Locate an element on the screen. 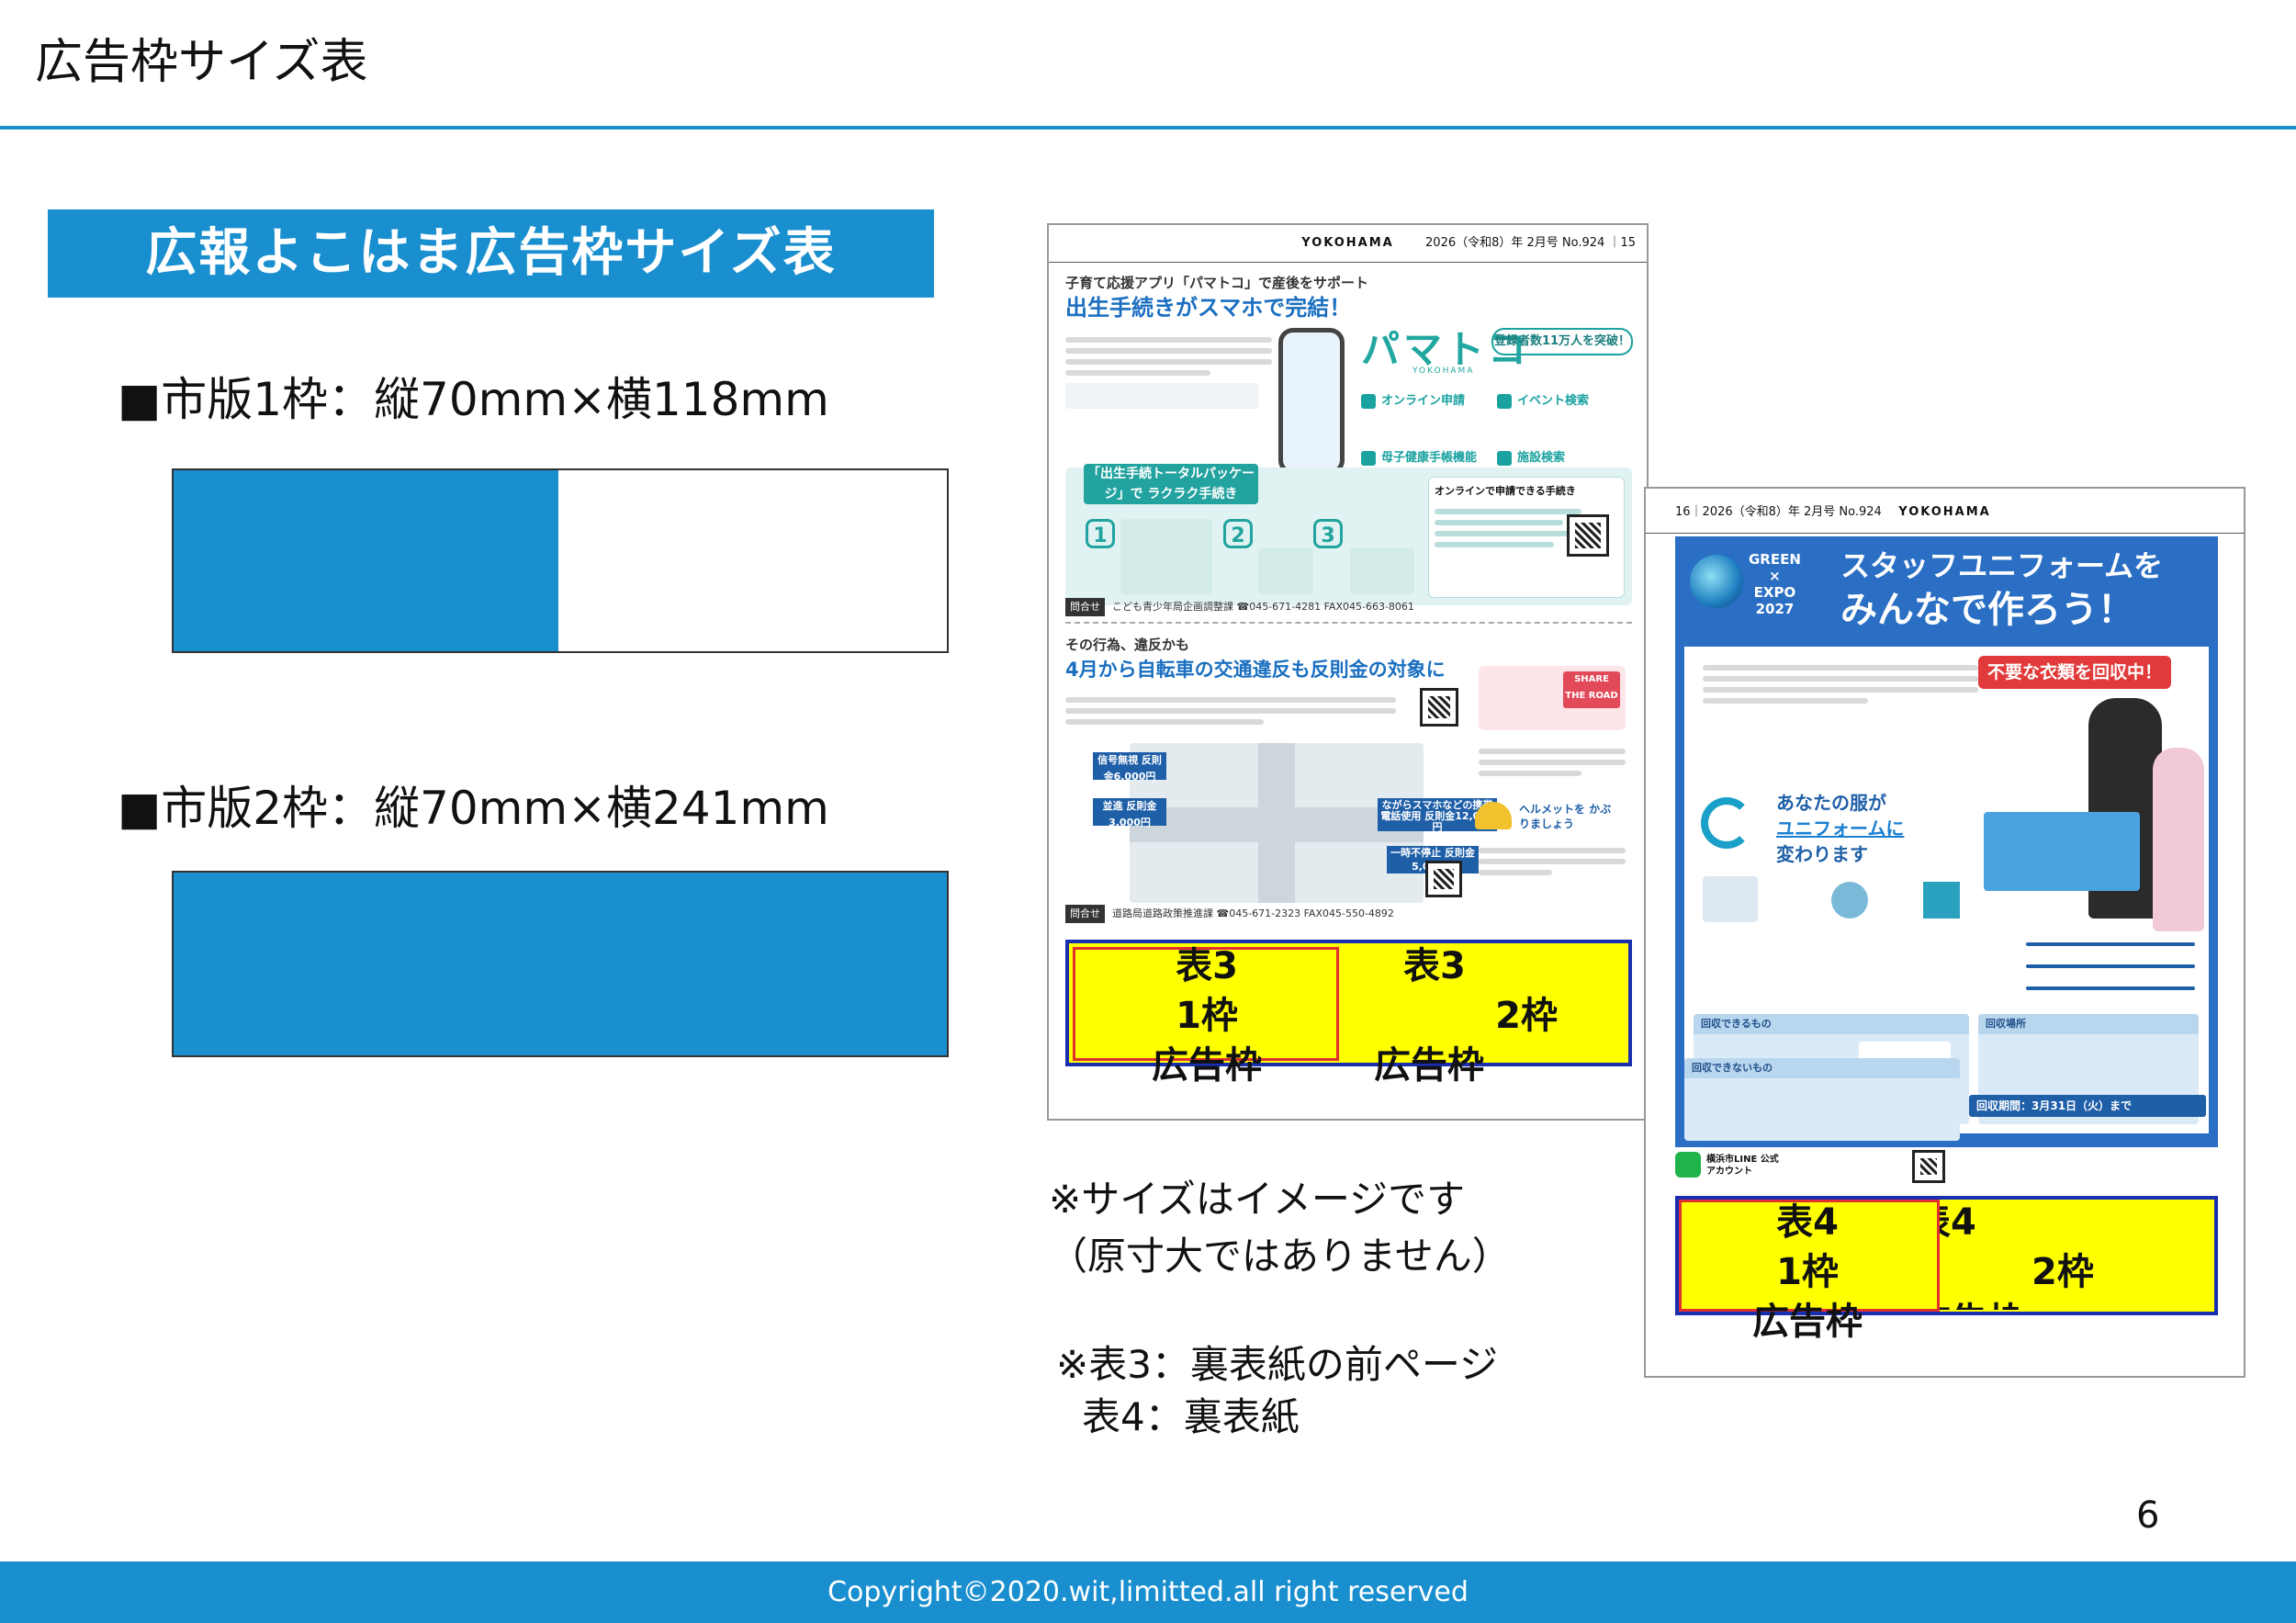  mag1-feature-2: イベント検索 is located at coordinates (1543, 399).